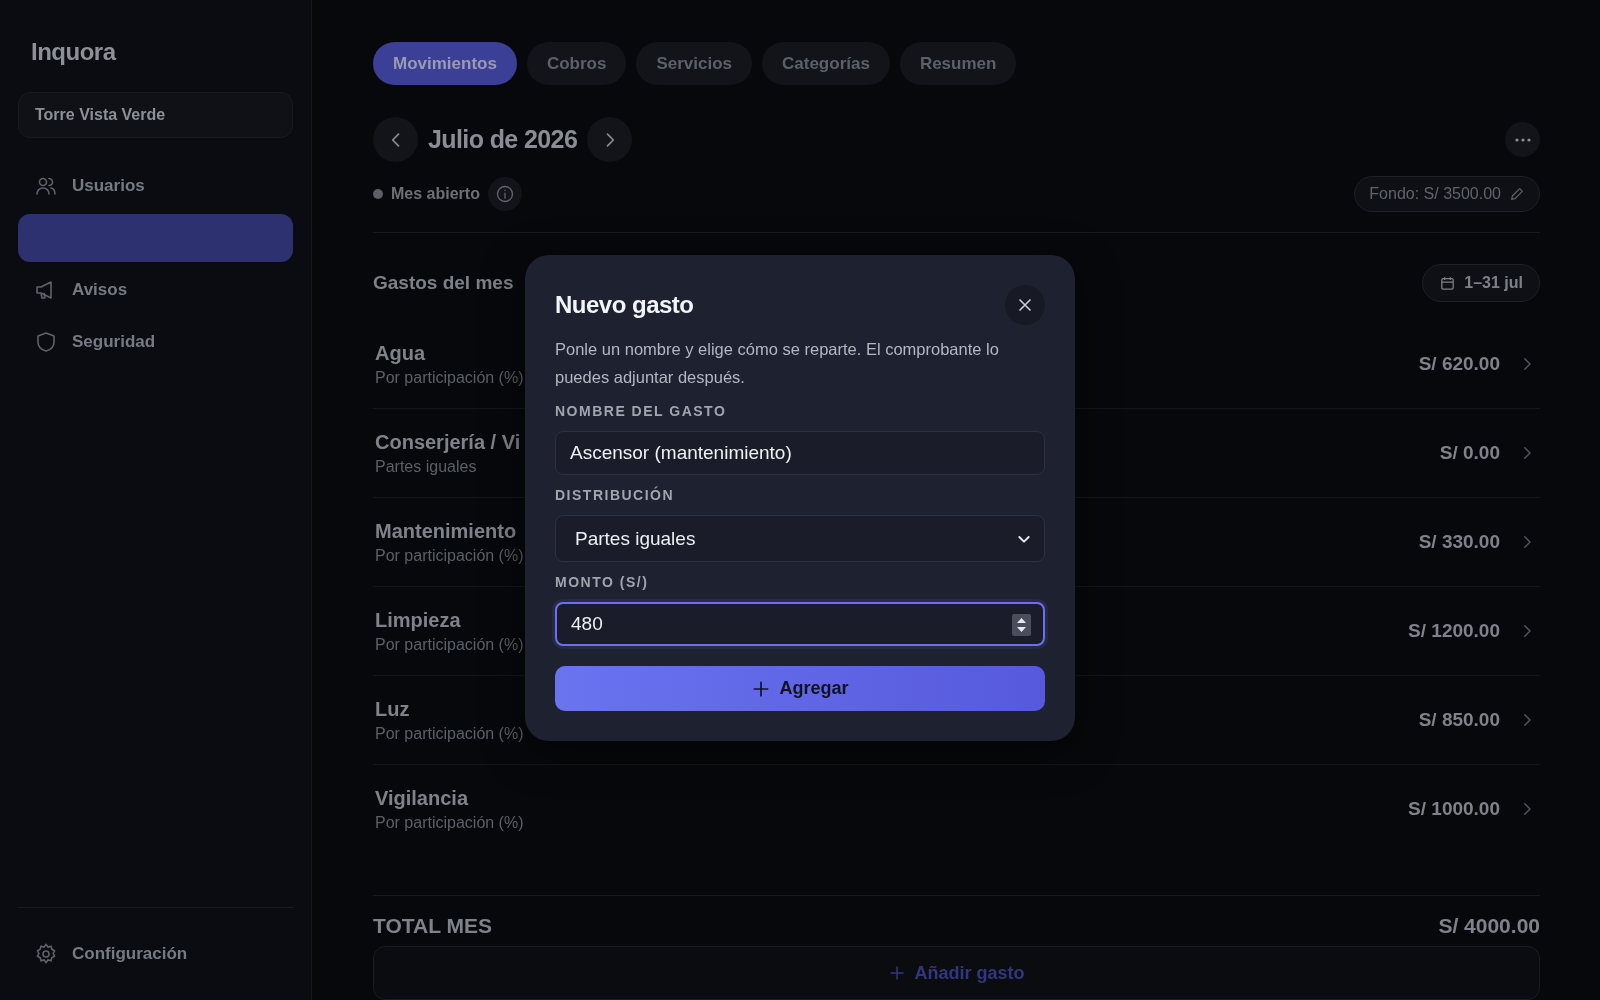  What do you see at coordinates (800, 688) in the screenshot?
I see `add-button: Agregar` at bounding box center [800, 688].